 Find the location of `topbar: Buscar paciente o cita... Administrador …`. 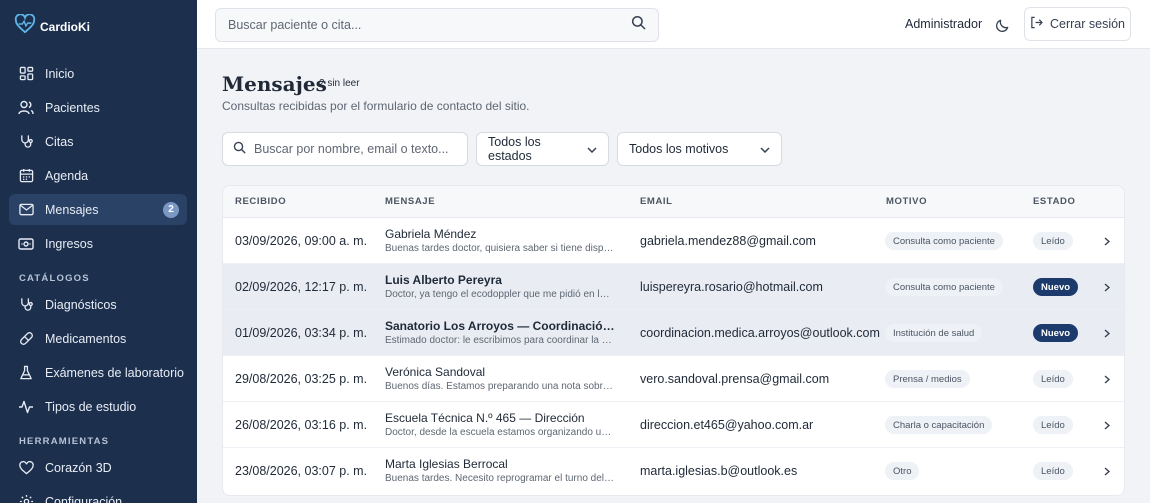

topbar: Buscar paciente o cita... Administrador … is located at coordinates (673, 24).